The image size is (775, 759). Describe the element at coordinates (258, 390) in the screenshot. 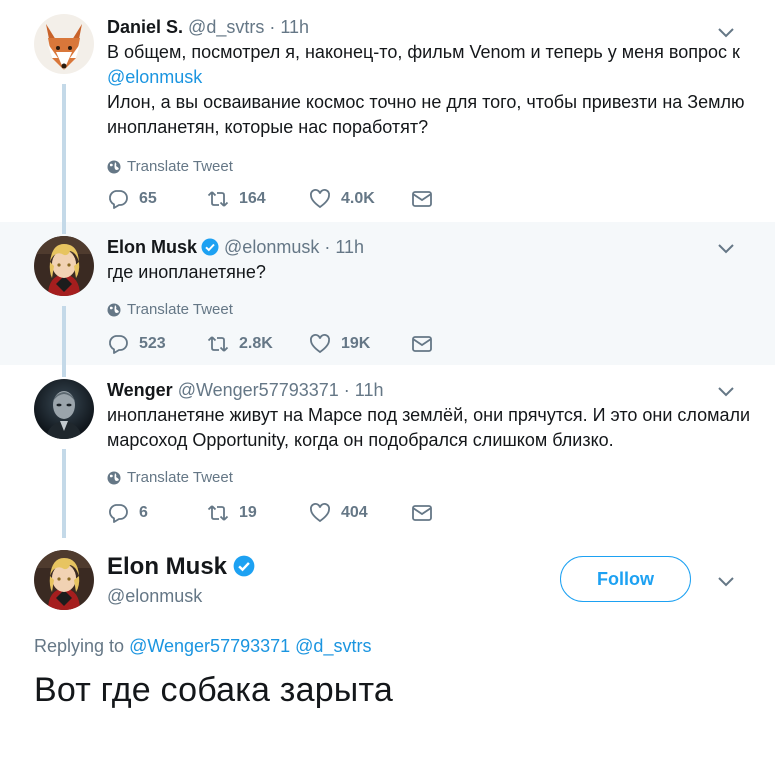

I see `username: @Wenger57793371` at that location.